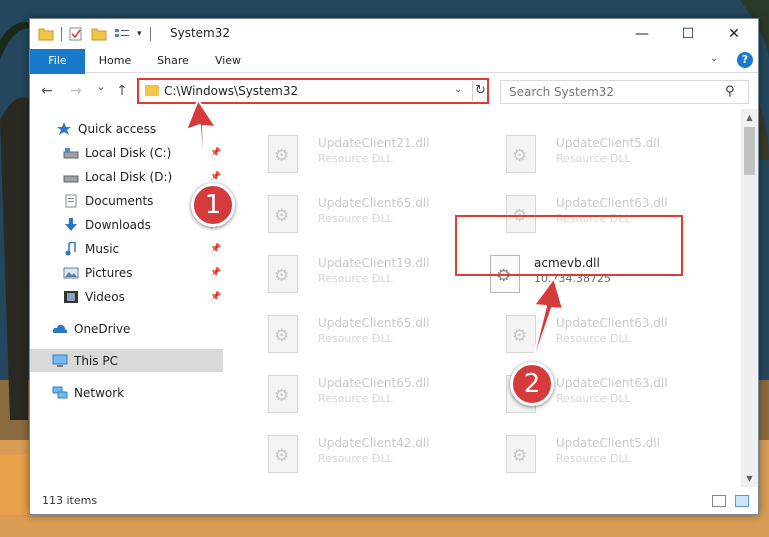 This screenshot has height=537, width=769. What do you see at coordinates (231, 91) in the screenshot?
I see `address-path: C:\Windows\System32` at bounding box center [231, 91].